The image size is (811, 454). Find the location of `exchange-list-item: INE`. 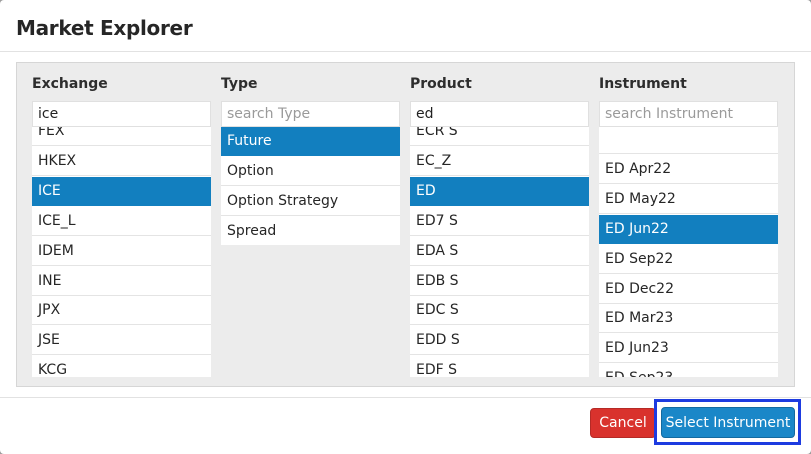

exchange-list-item: INE is located at coordinates (121, 281).